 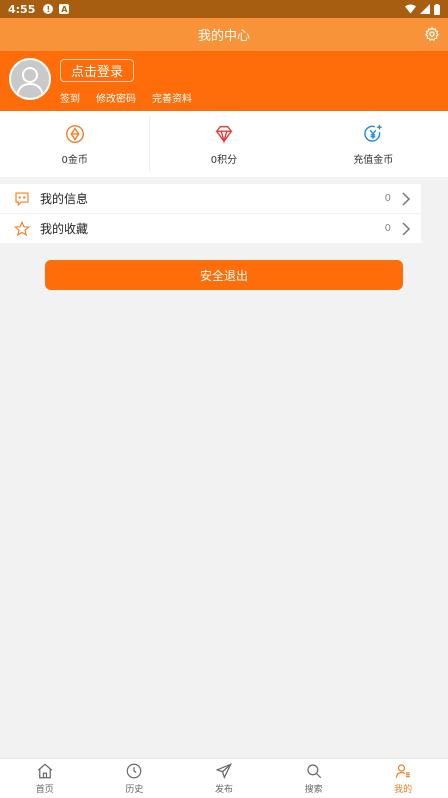 What do you see at coordinates (373, 160) in the screenshot?
I see `stat-recharge-label: 充值金币` at bounding box center [373, 160].